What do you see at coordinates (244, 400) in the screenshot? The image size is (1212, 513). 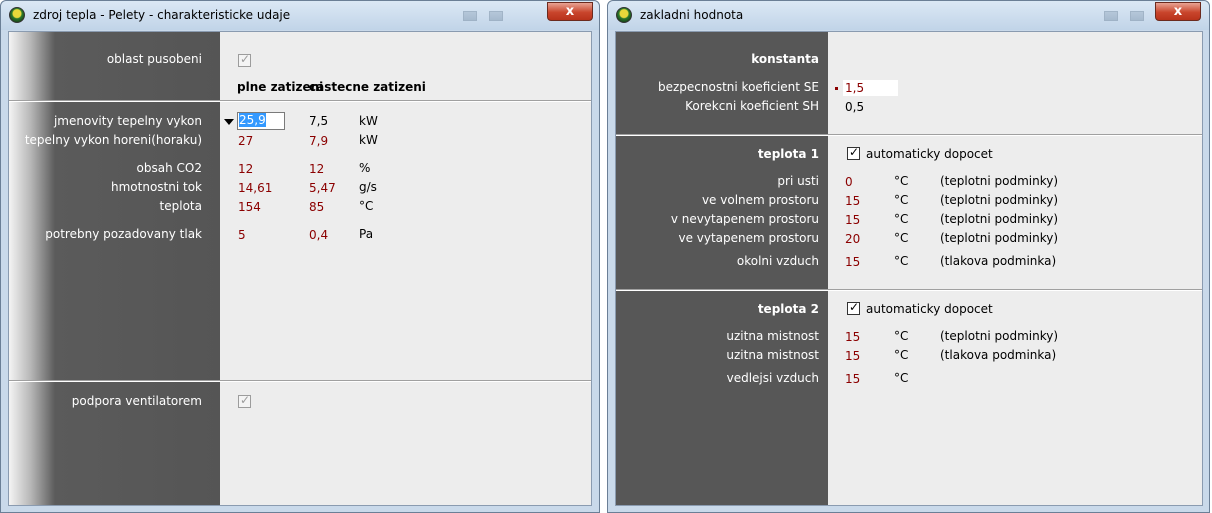 I see `podpora-ventilatorem-checkbox` at bounding box center [244, 400].